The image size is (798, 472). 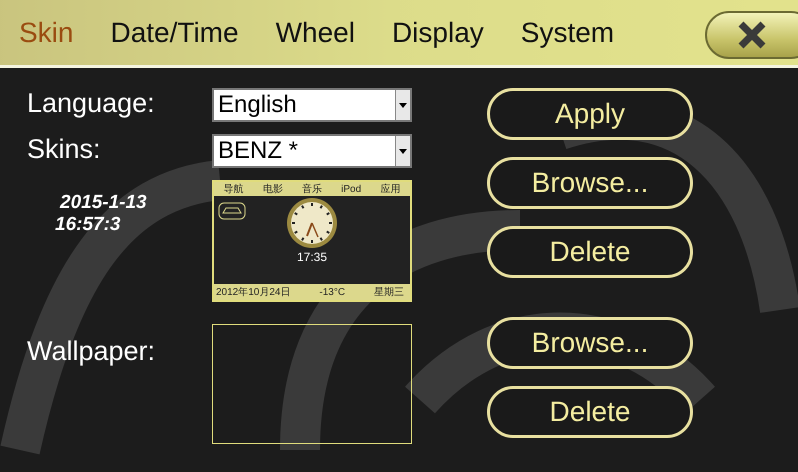 What do you see at coordinates (390, 189) in the screenshot?
I see `preview-menu-label: 应用` at bounding box center [390, 189].